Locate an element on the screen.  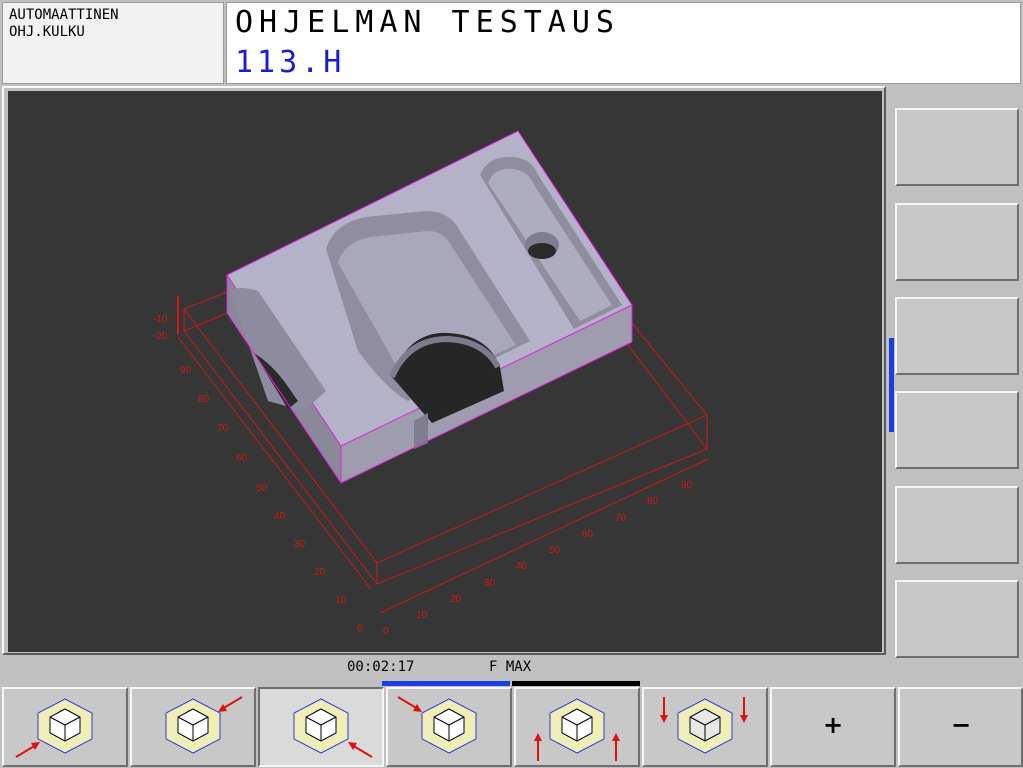
x-tick-label: 0 is located at coordinates (386, 631).